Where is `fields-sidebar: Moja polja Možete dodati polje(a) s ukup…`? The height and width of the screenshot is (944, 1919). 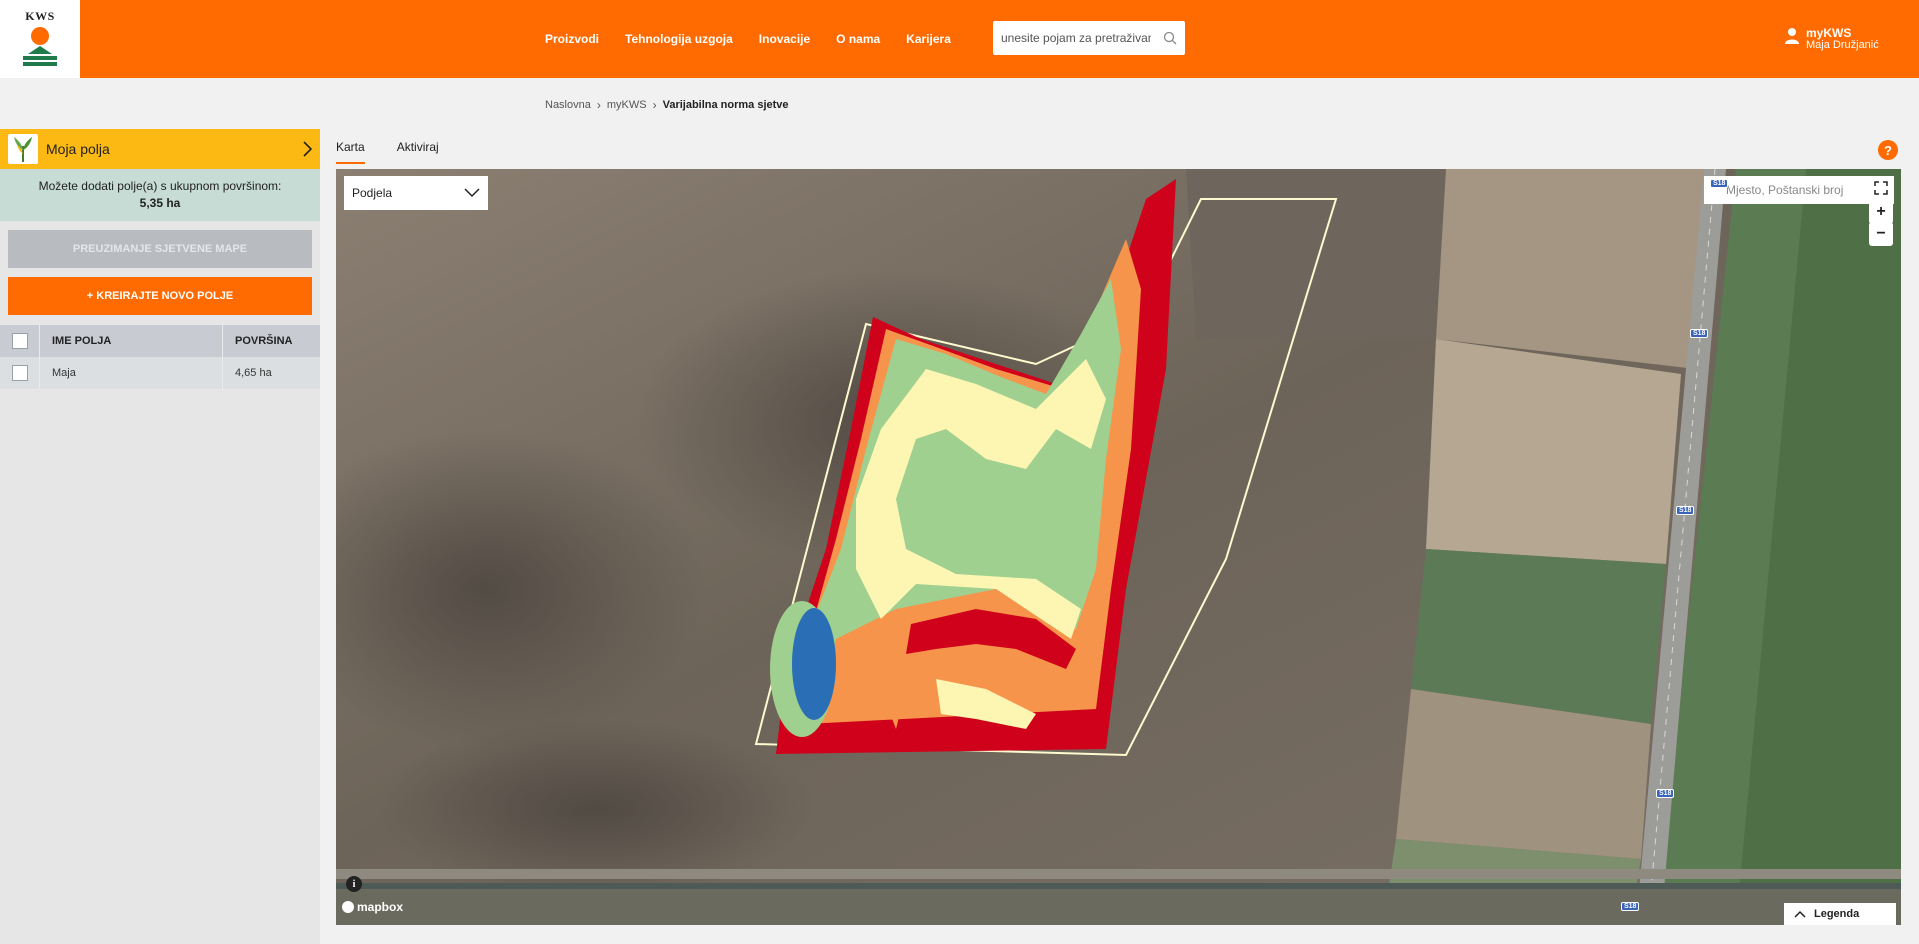
fields-sidebar: Moja polja Možete dodati polje(a) s ukup… is located at coordinates (160, 536).